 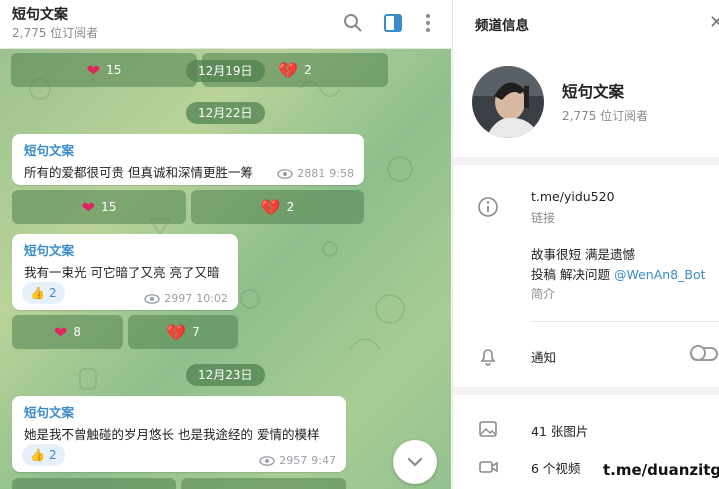 I want to click on message-meta: 2881 9:58, so click(x=315, y=173).